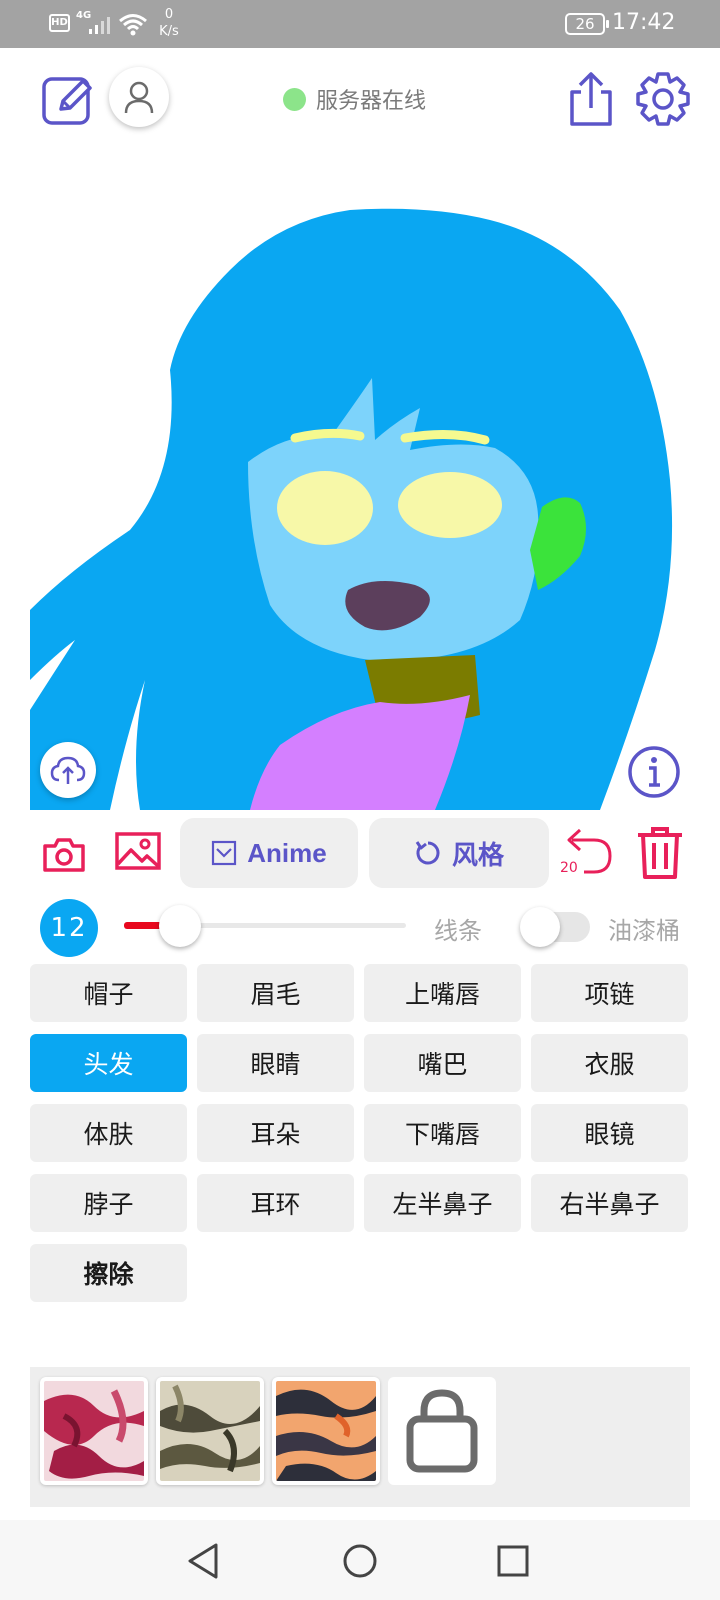  Describe the element at coordinates (108, 1203) in the screenshot. I see `part-button: 脖子` at that location.